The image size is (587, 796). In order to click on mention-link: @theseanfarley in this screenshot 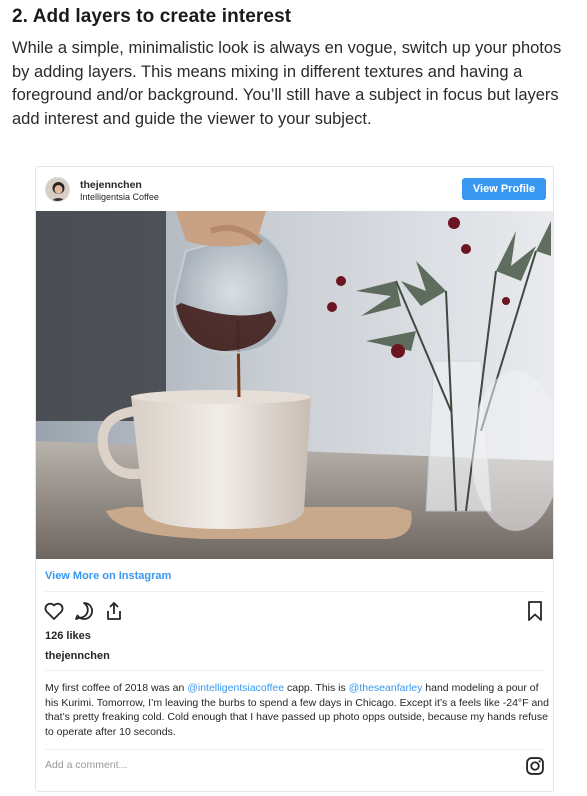, I will do `click(386, 688)`.